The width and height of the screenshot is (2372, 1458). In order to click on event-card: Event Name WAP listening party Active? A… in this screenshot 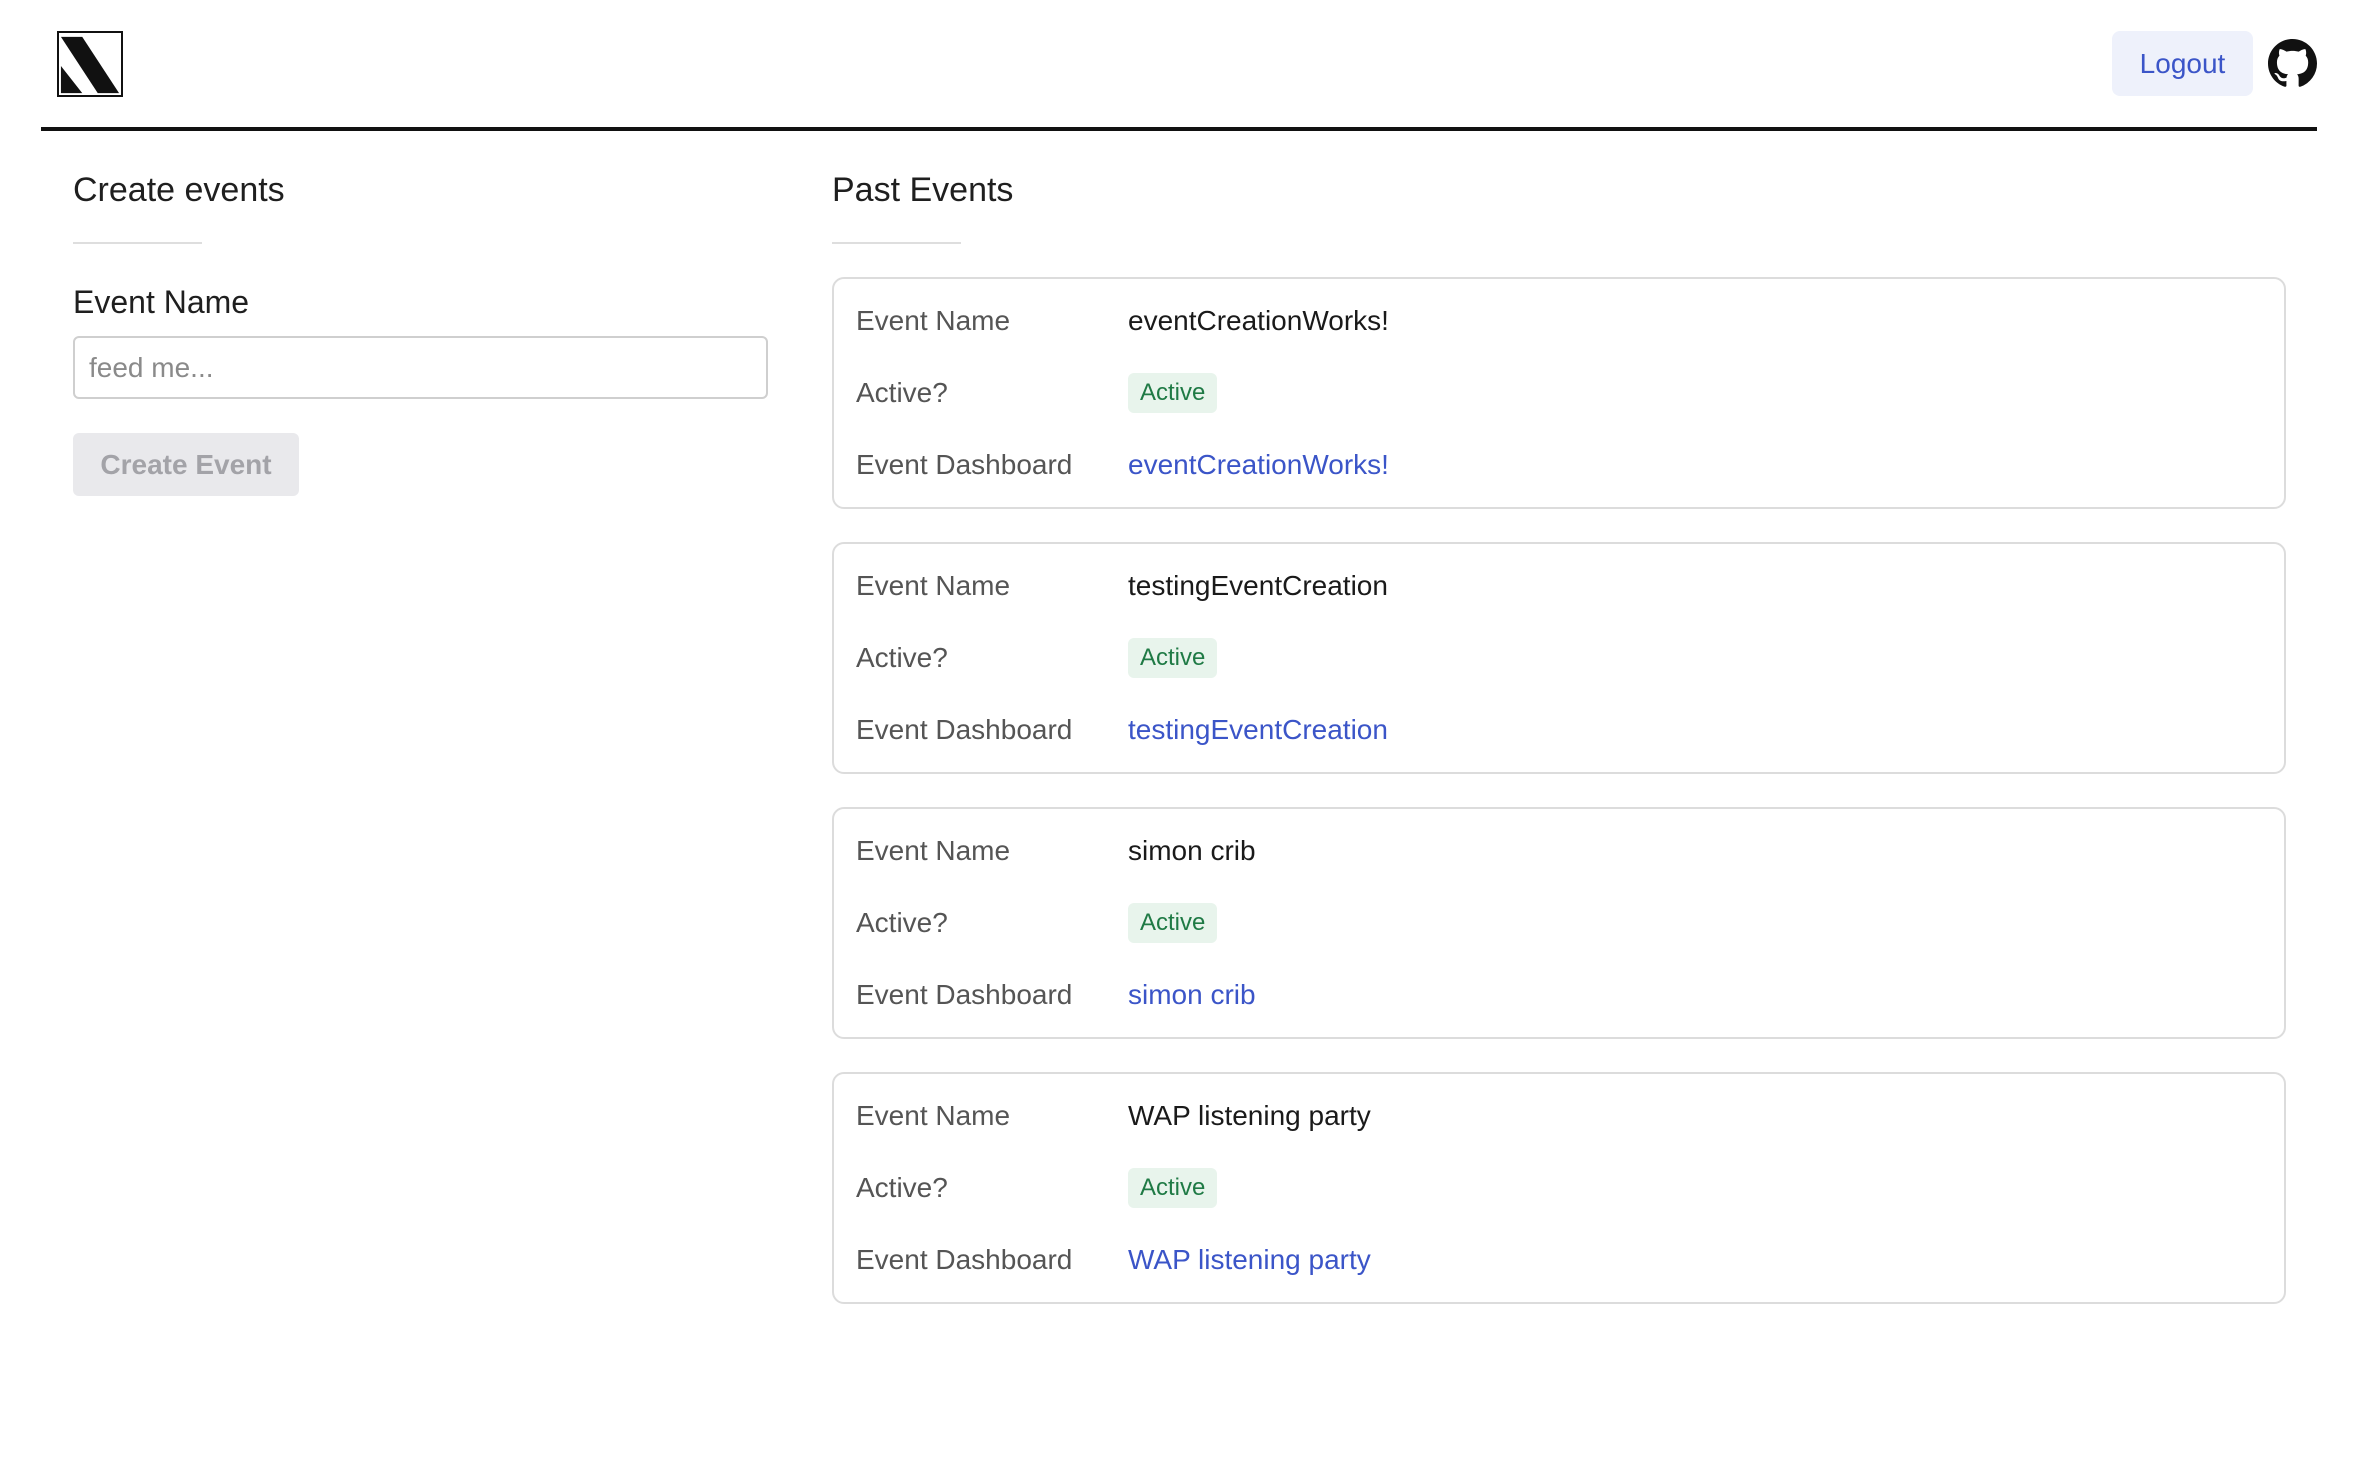, I will do `click(1559, 1188)`.